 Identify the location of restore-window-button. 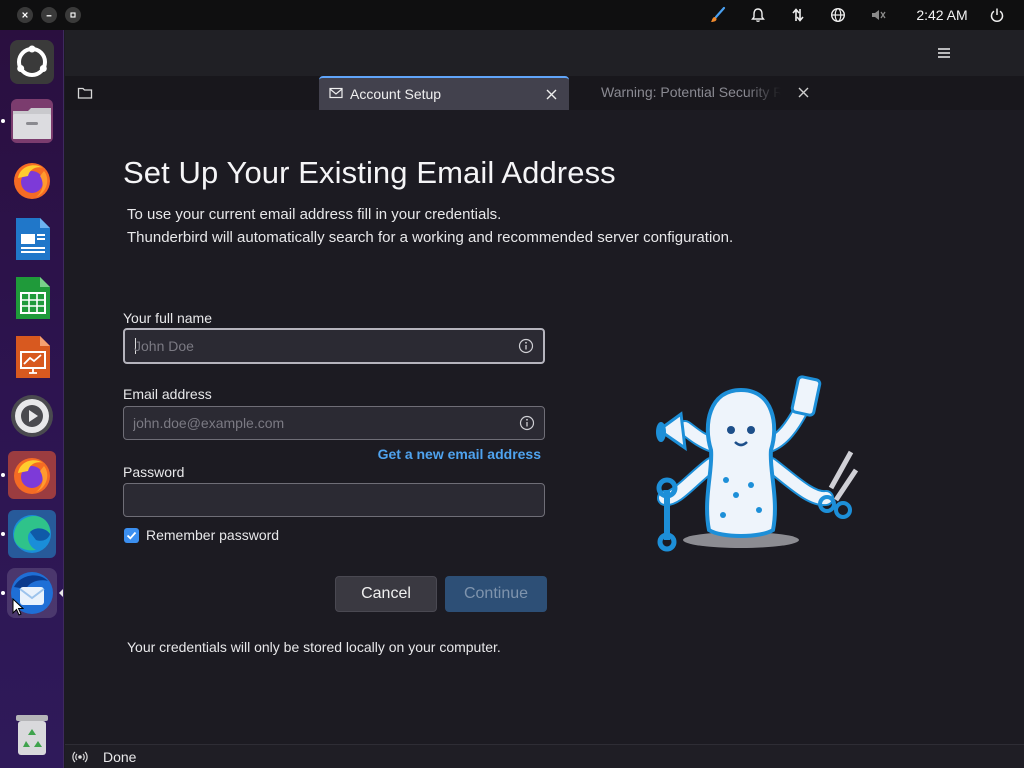
(73, 15).